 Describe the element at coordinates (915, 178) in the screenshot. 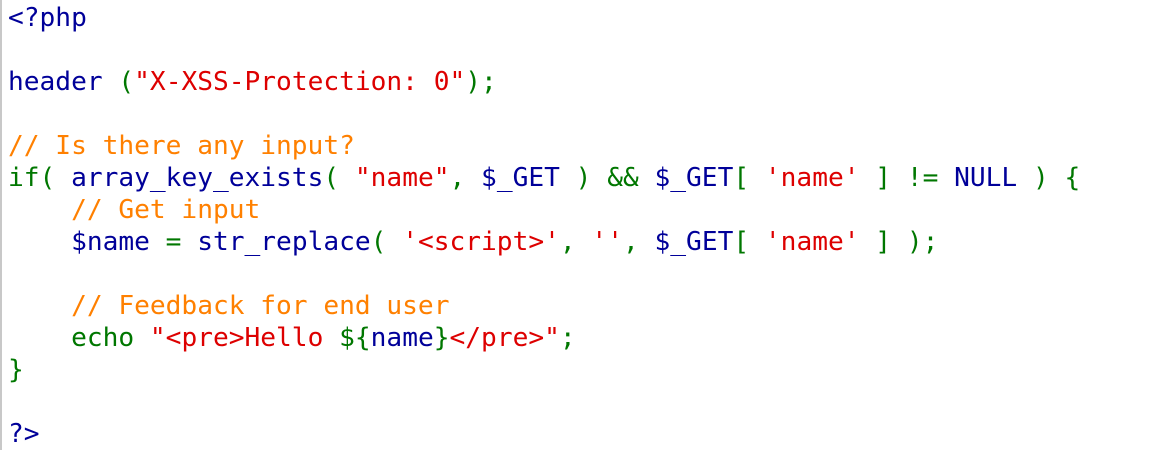

I see `code-token: ] !=` at that location.